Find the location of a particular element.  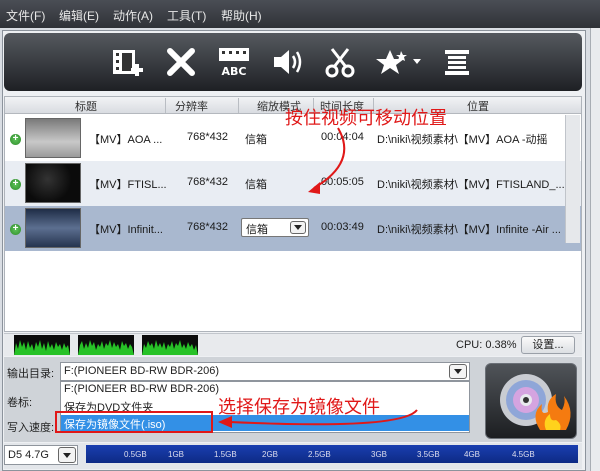

tick-label: 4.5GB is located at coordinates (523, 454).